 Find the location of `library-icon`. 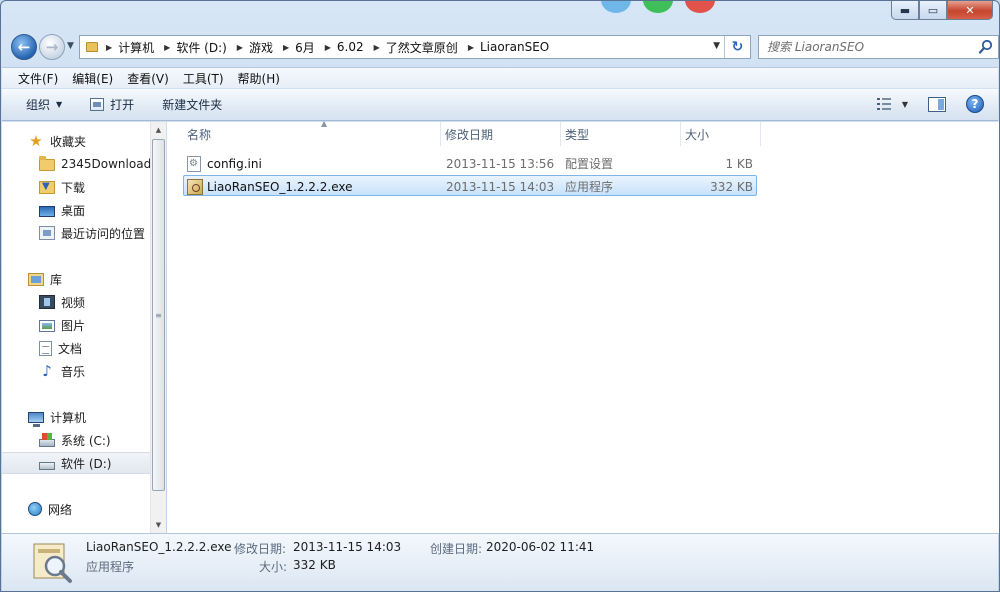

library-icon is located at coordinates (36, 279).